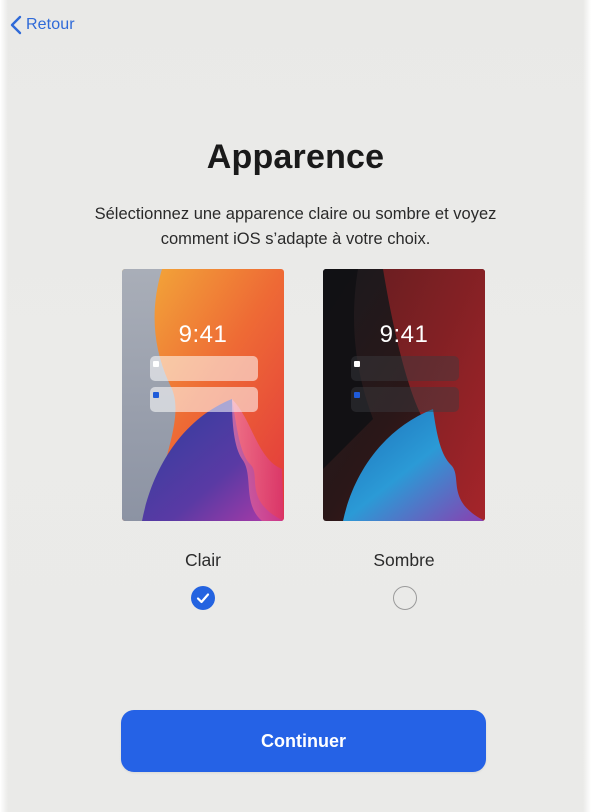 Image resolution: width=591 pixels, height=812 pixels. I want to click on light-preview-clock: 9:41, so click(203, 334).